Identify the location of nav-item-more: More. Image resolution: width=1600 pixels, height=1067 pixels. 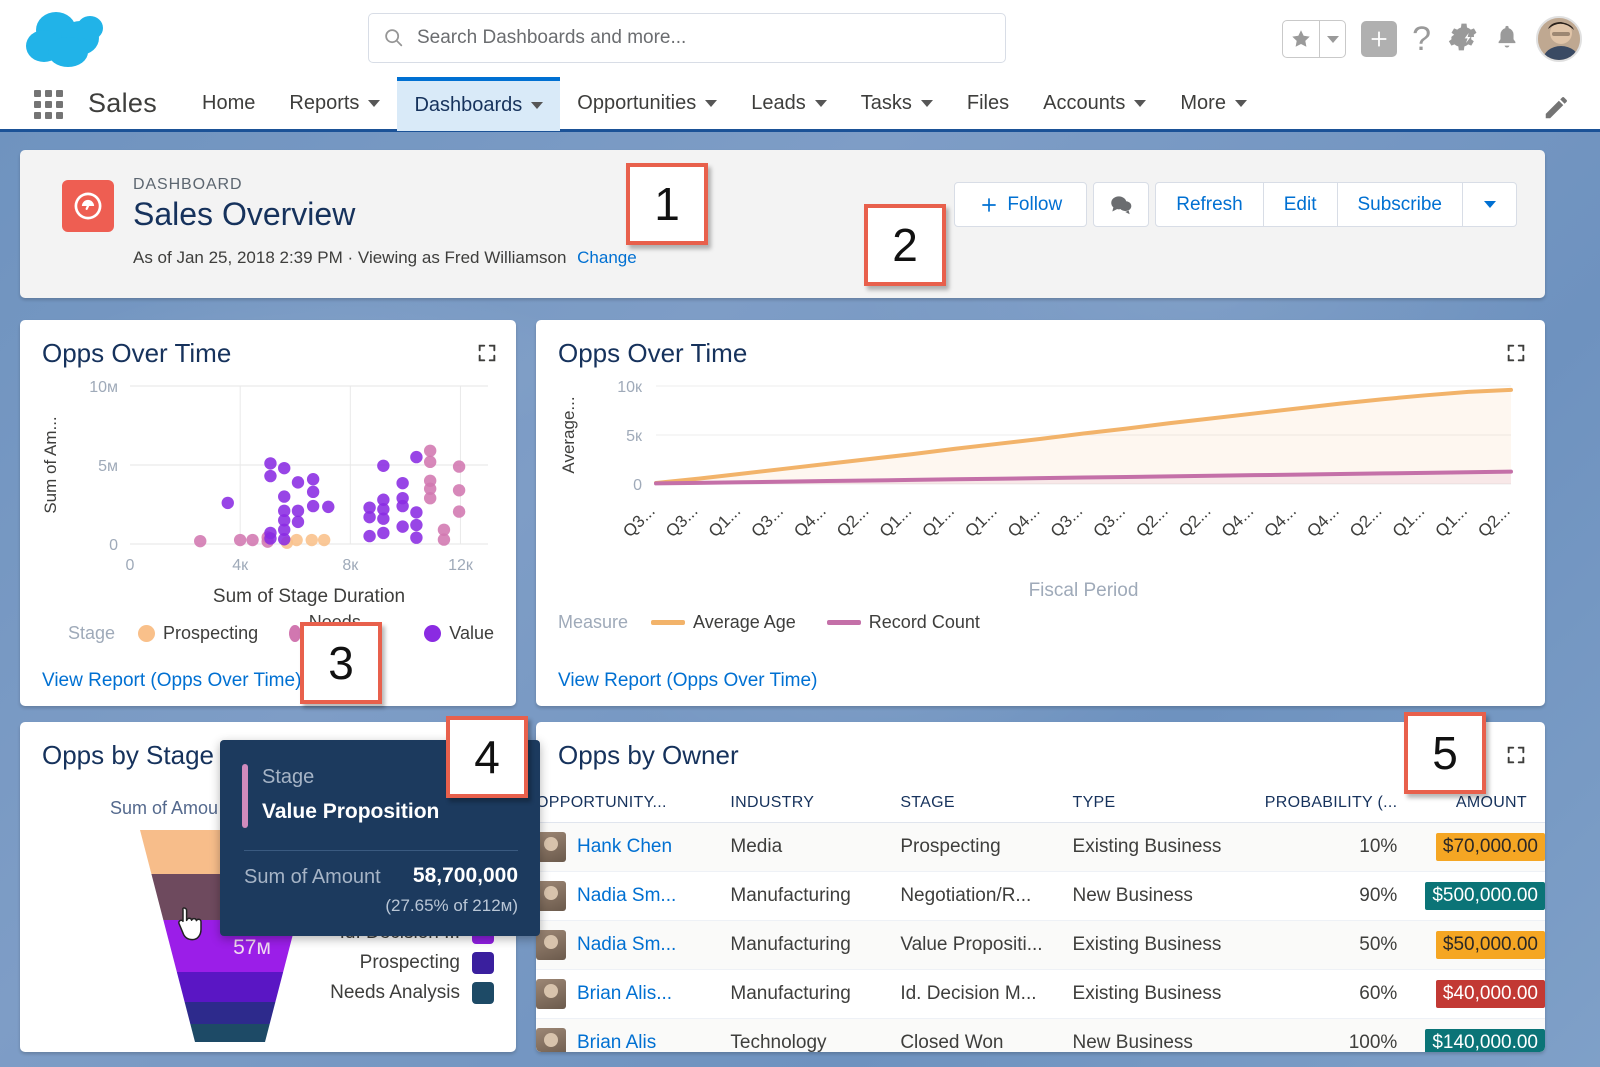
(1213, 104).